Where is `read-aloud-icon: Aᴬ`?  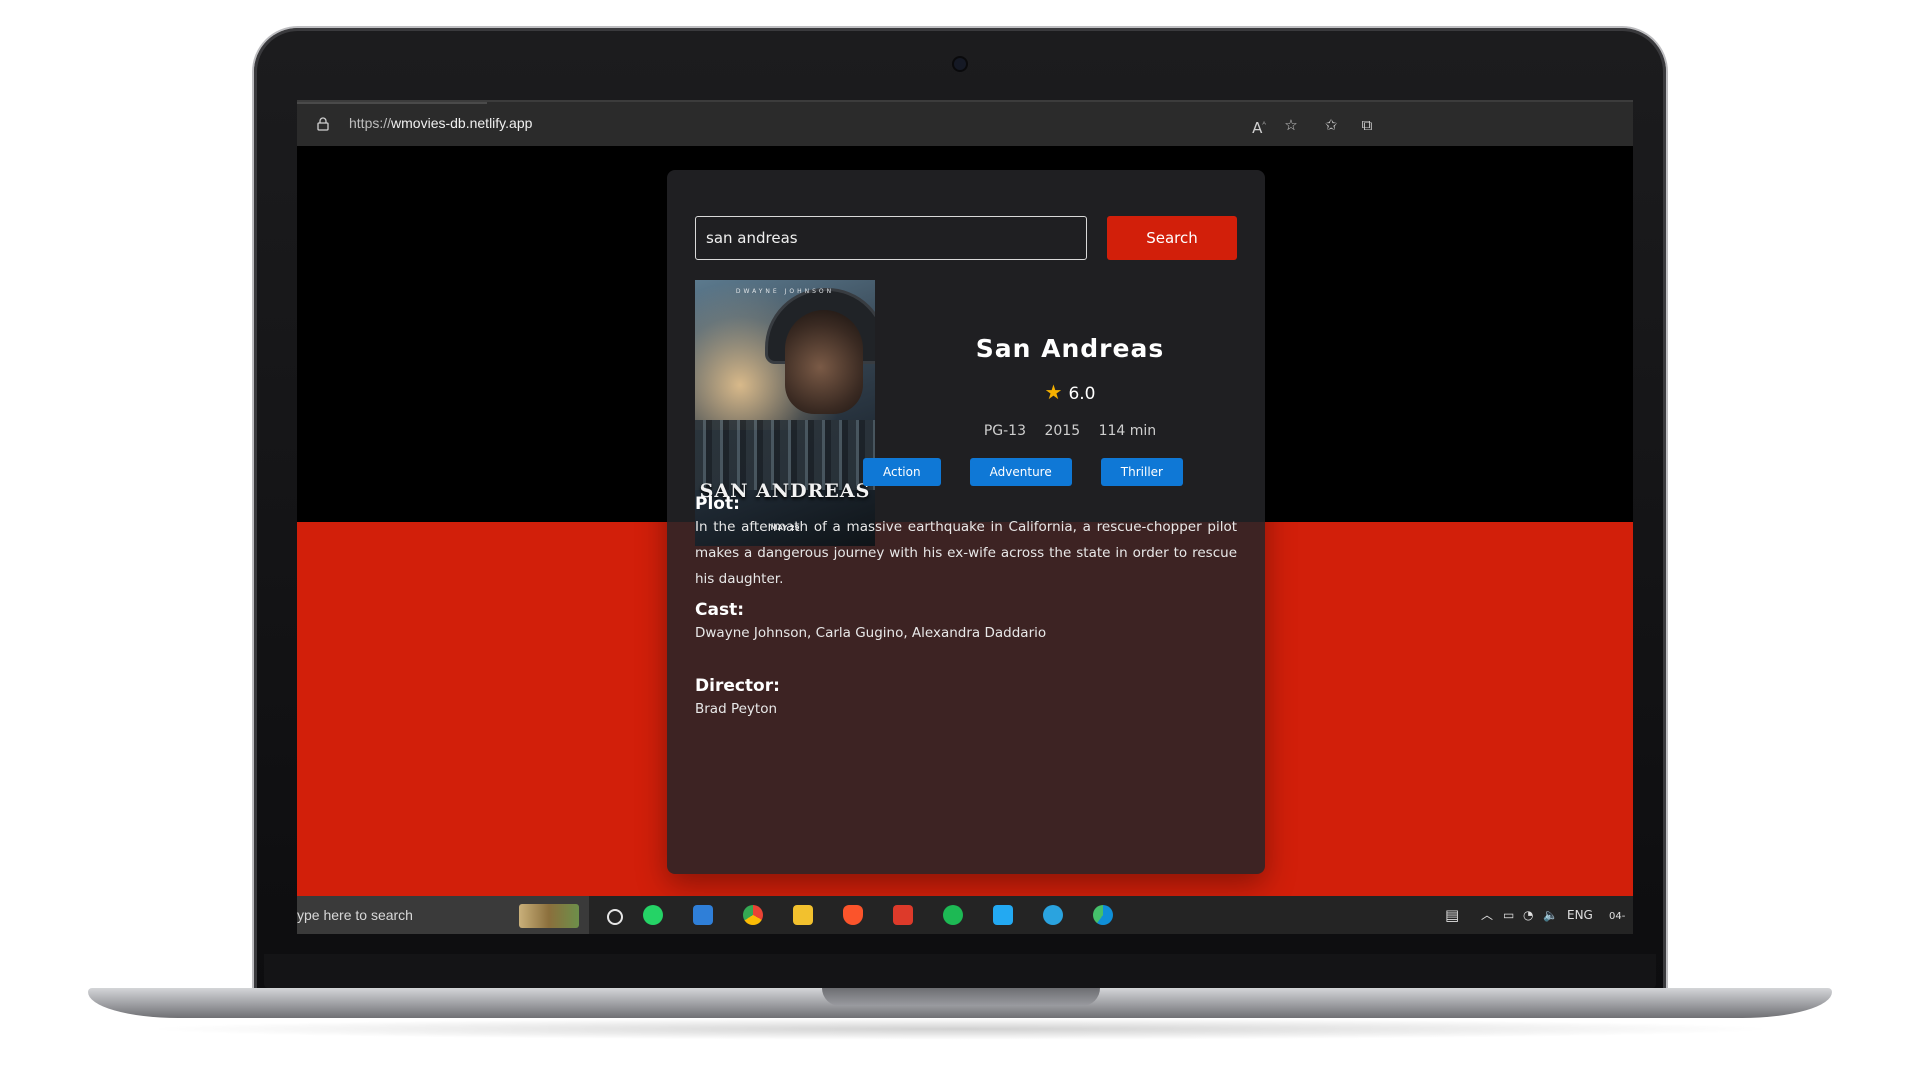
read-aloud-icon: Aᴬ is located at coordinates (1259, 126).